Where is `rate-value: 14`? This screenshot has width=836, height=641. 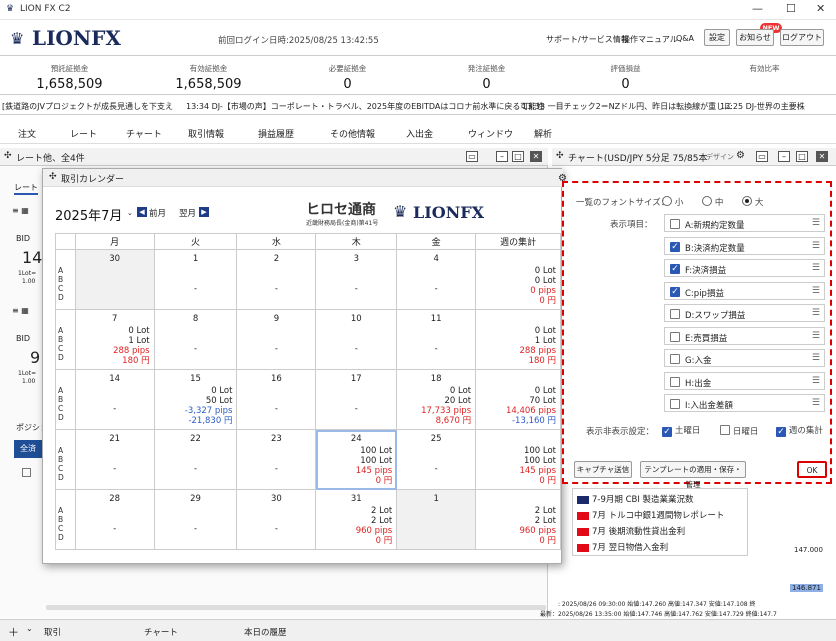
rate-value: 14 is located at coordinates (32, 257).